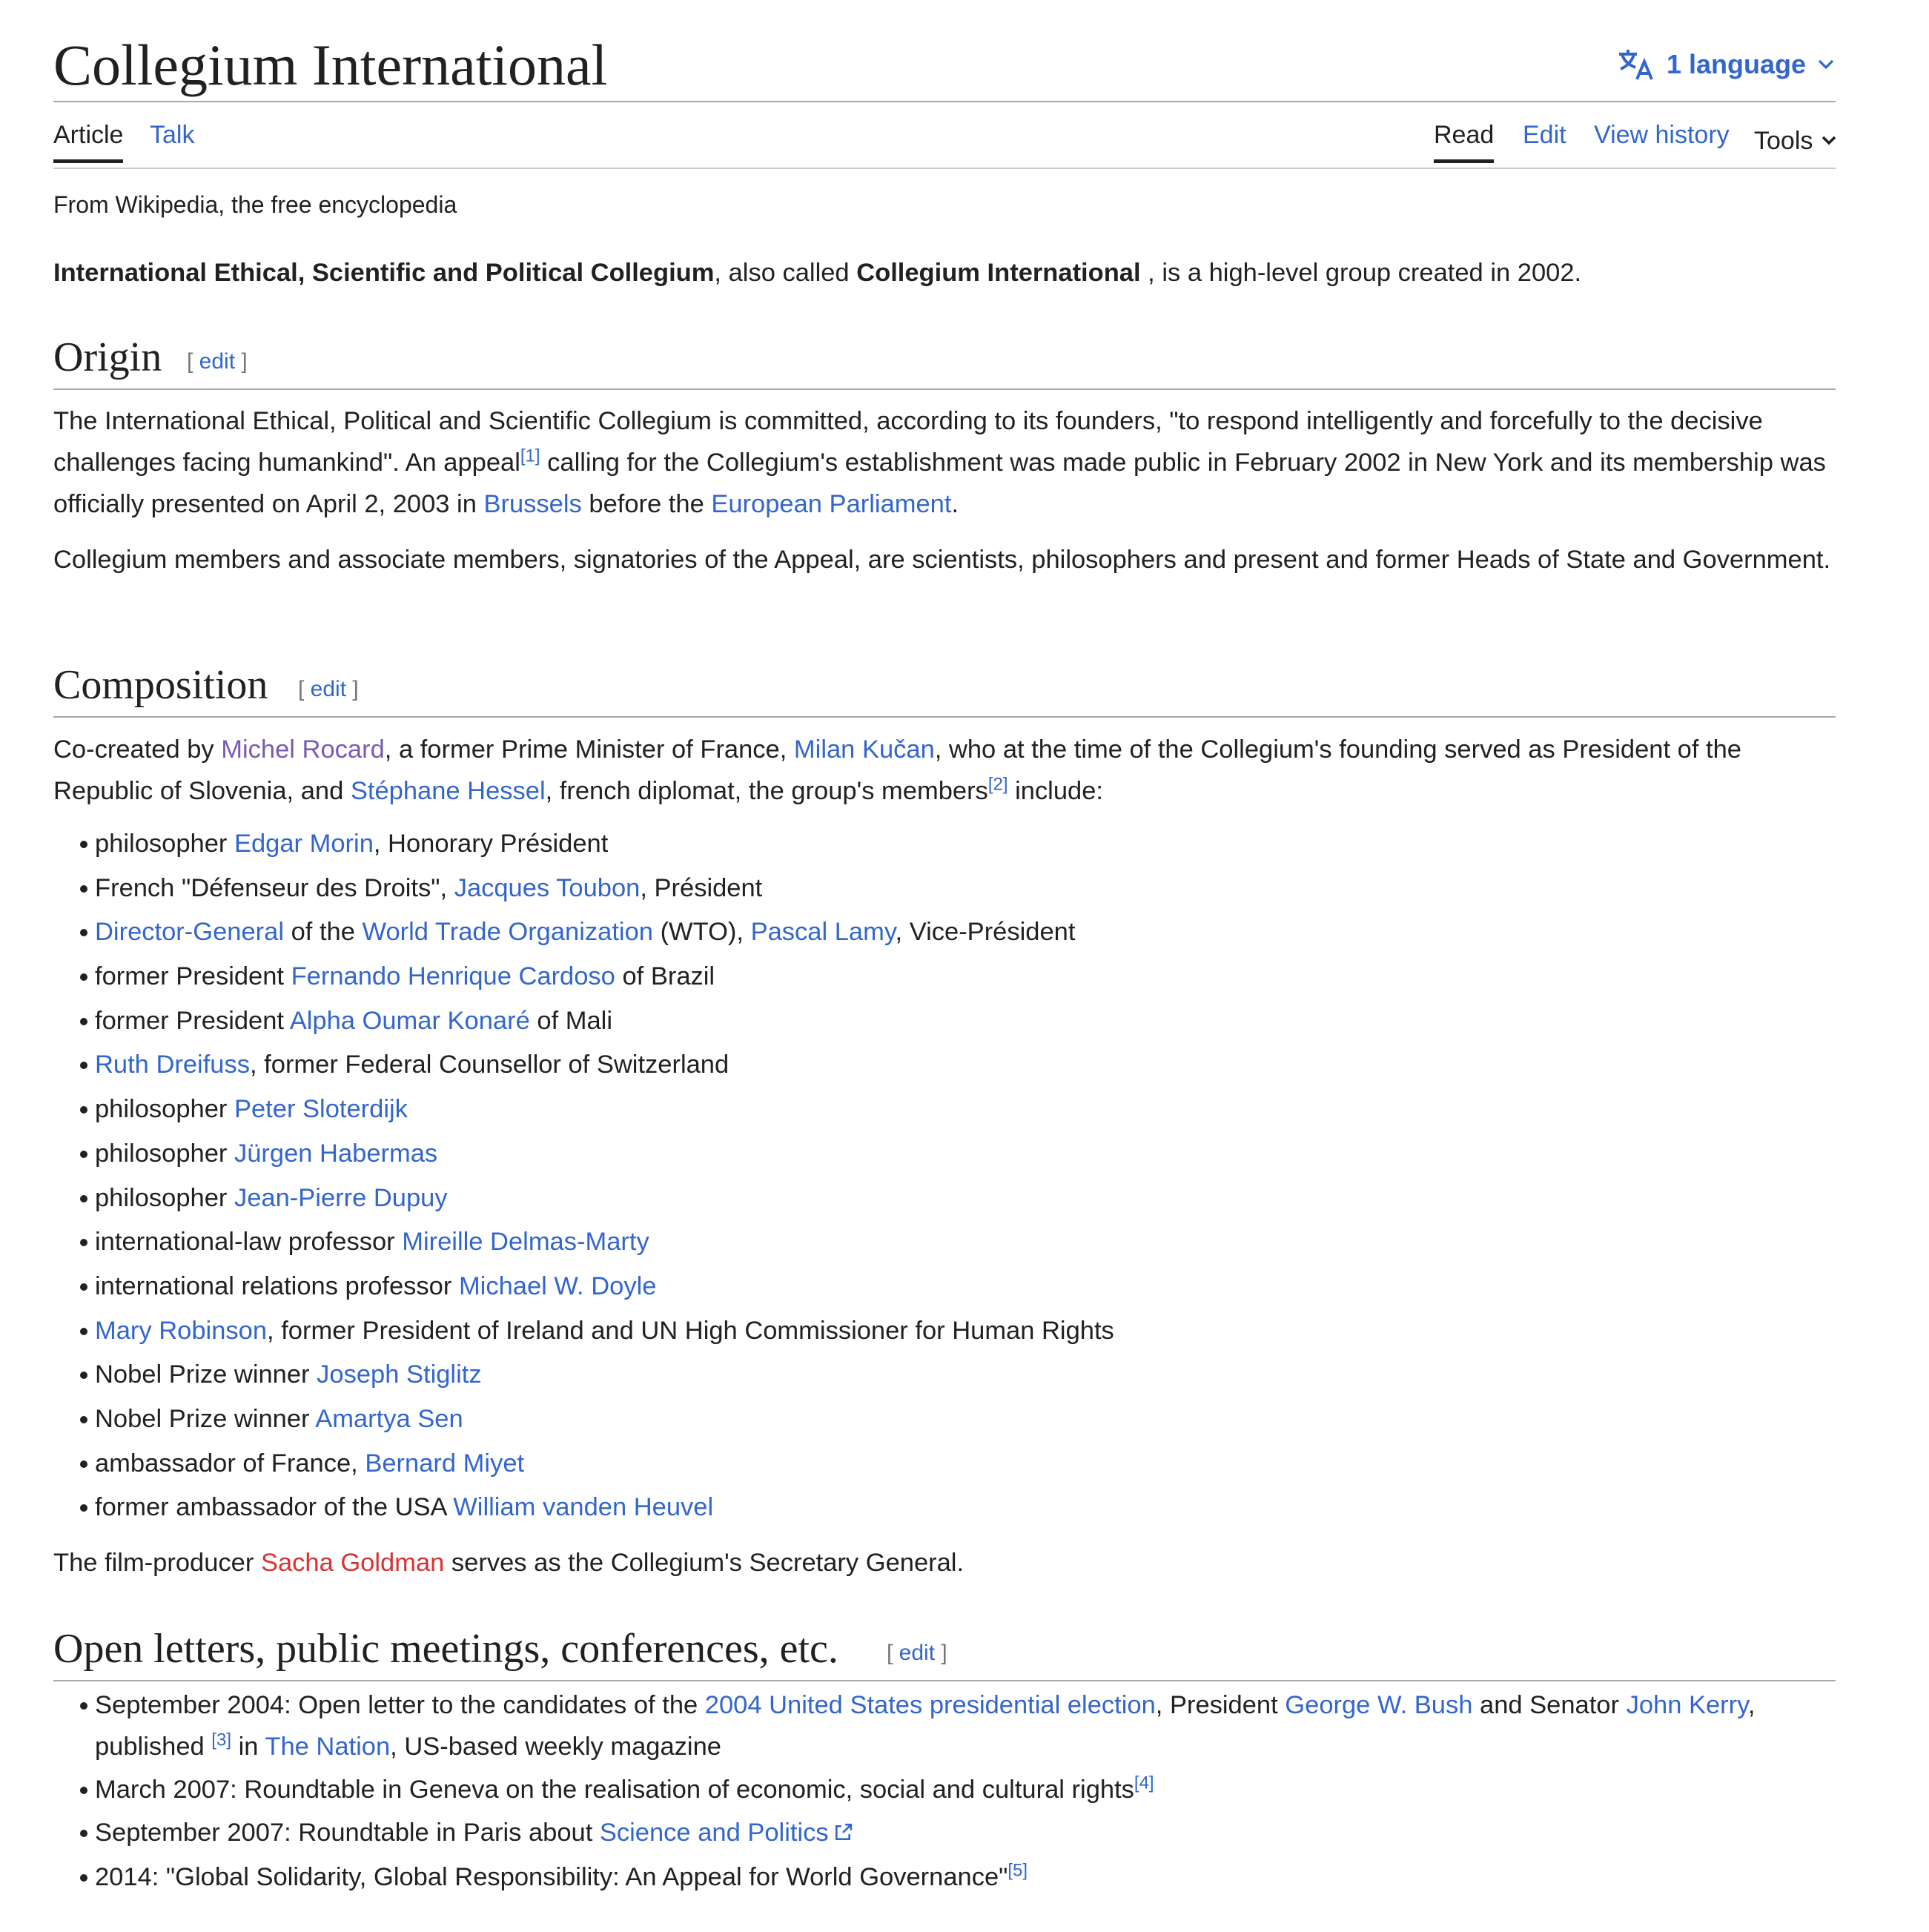 The height and width of the screenshot is (1932, 1929). Describe the element at coordinates (555, 1747) in the screenshot. I see `text: , US-based weekly magazine` at that location.